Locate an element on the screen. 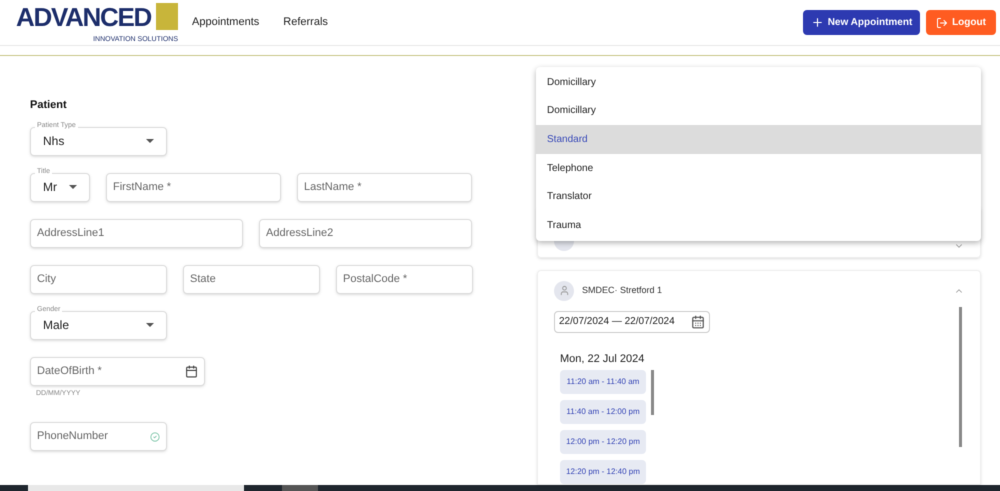 This screenshot has height=491, width=1000. menu-item: Standard is located at coordinates (758, 139).